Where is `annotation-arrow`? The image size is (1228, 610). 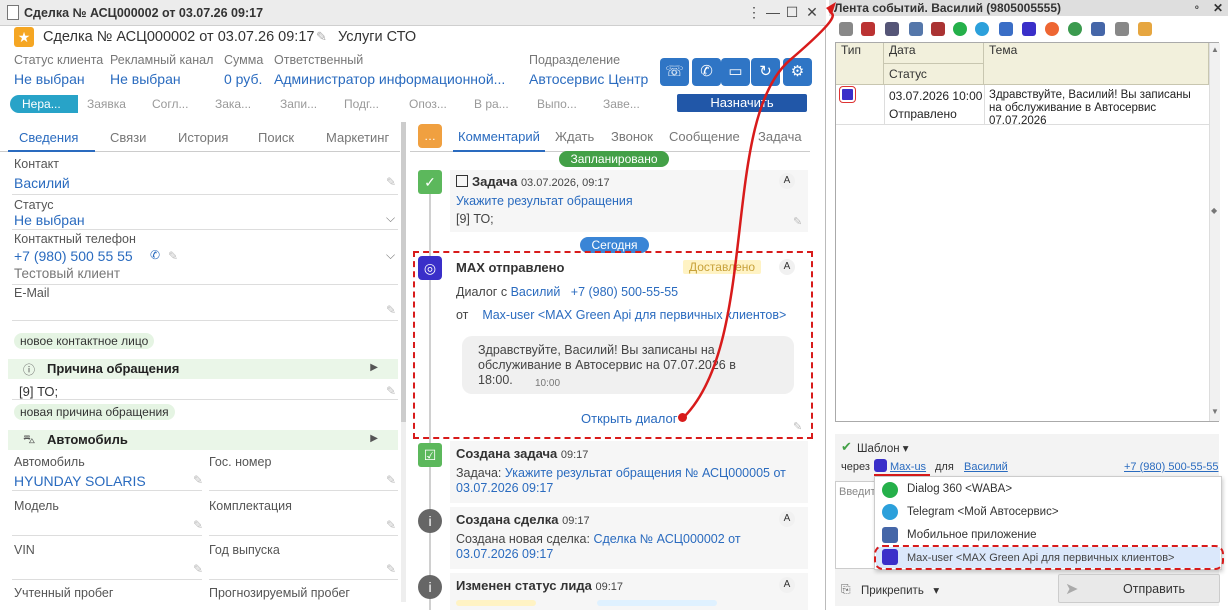 annotation-arrow is located at coordinates (759, 210).